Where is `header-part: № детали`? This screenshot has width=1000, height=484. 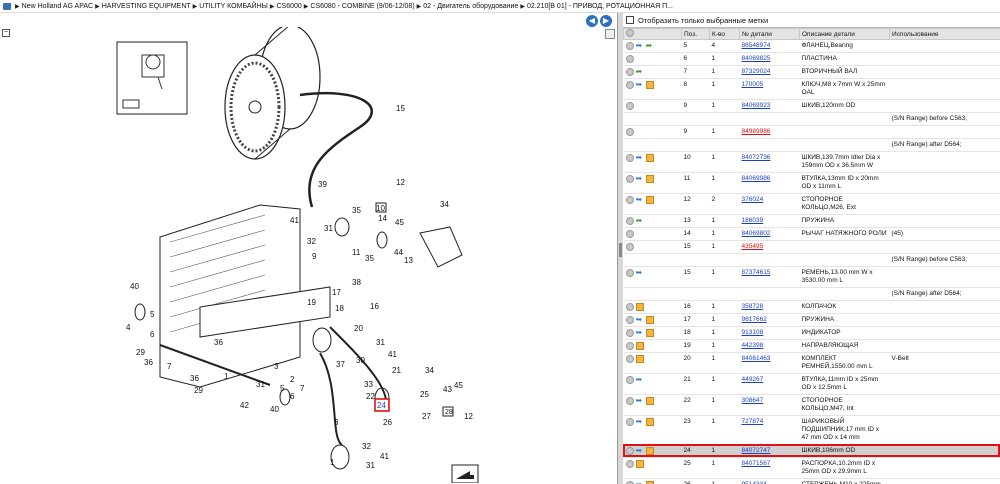
header-part: № детали is located at coordinates (769, 34).